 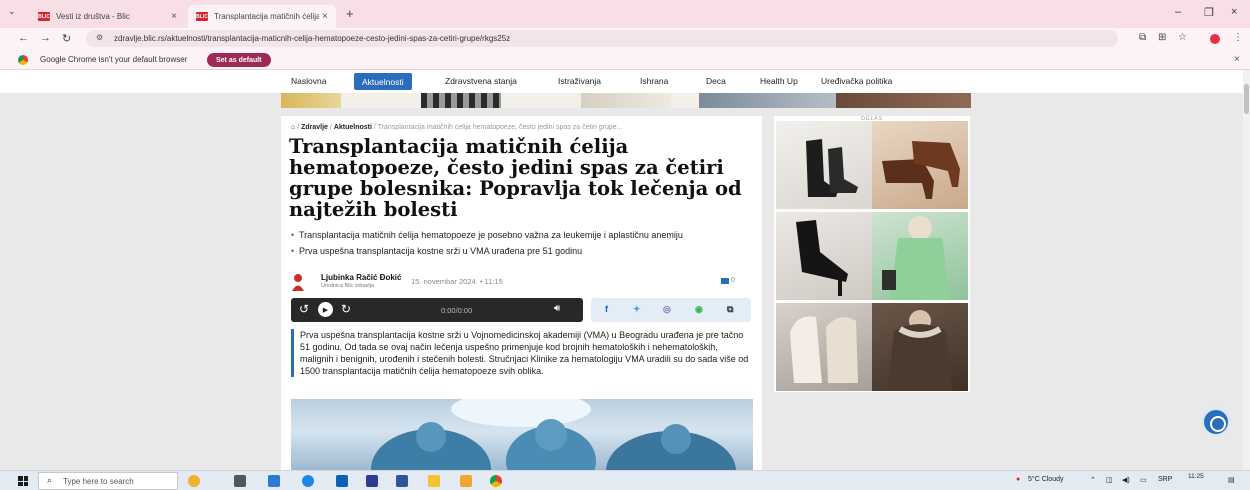 I want to click on word-icon, so click(x=402, y=481).